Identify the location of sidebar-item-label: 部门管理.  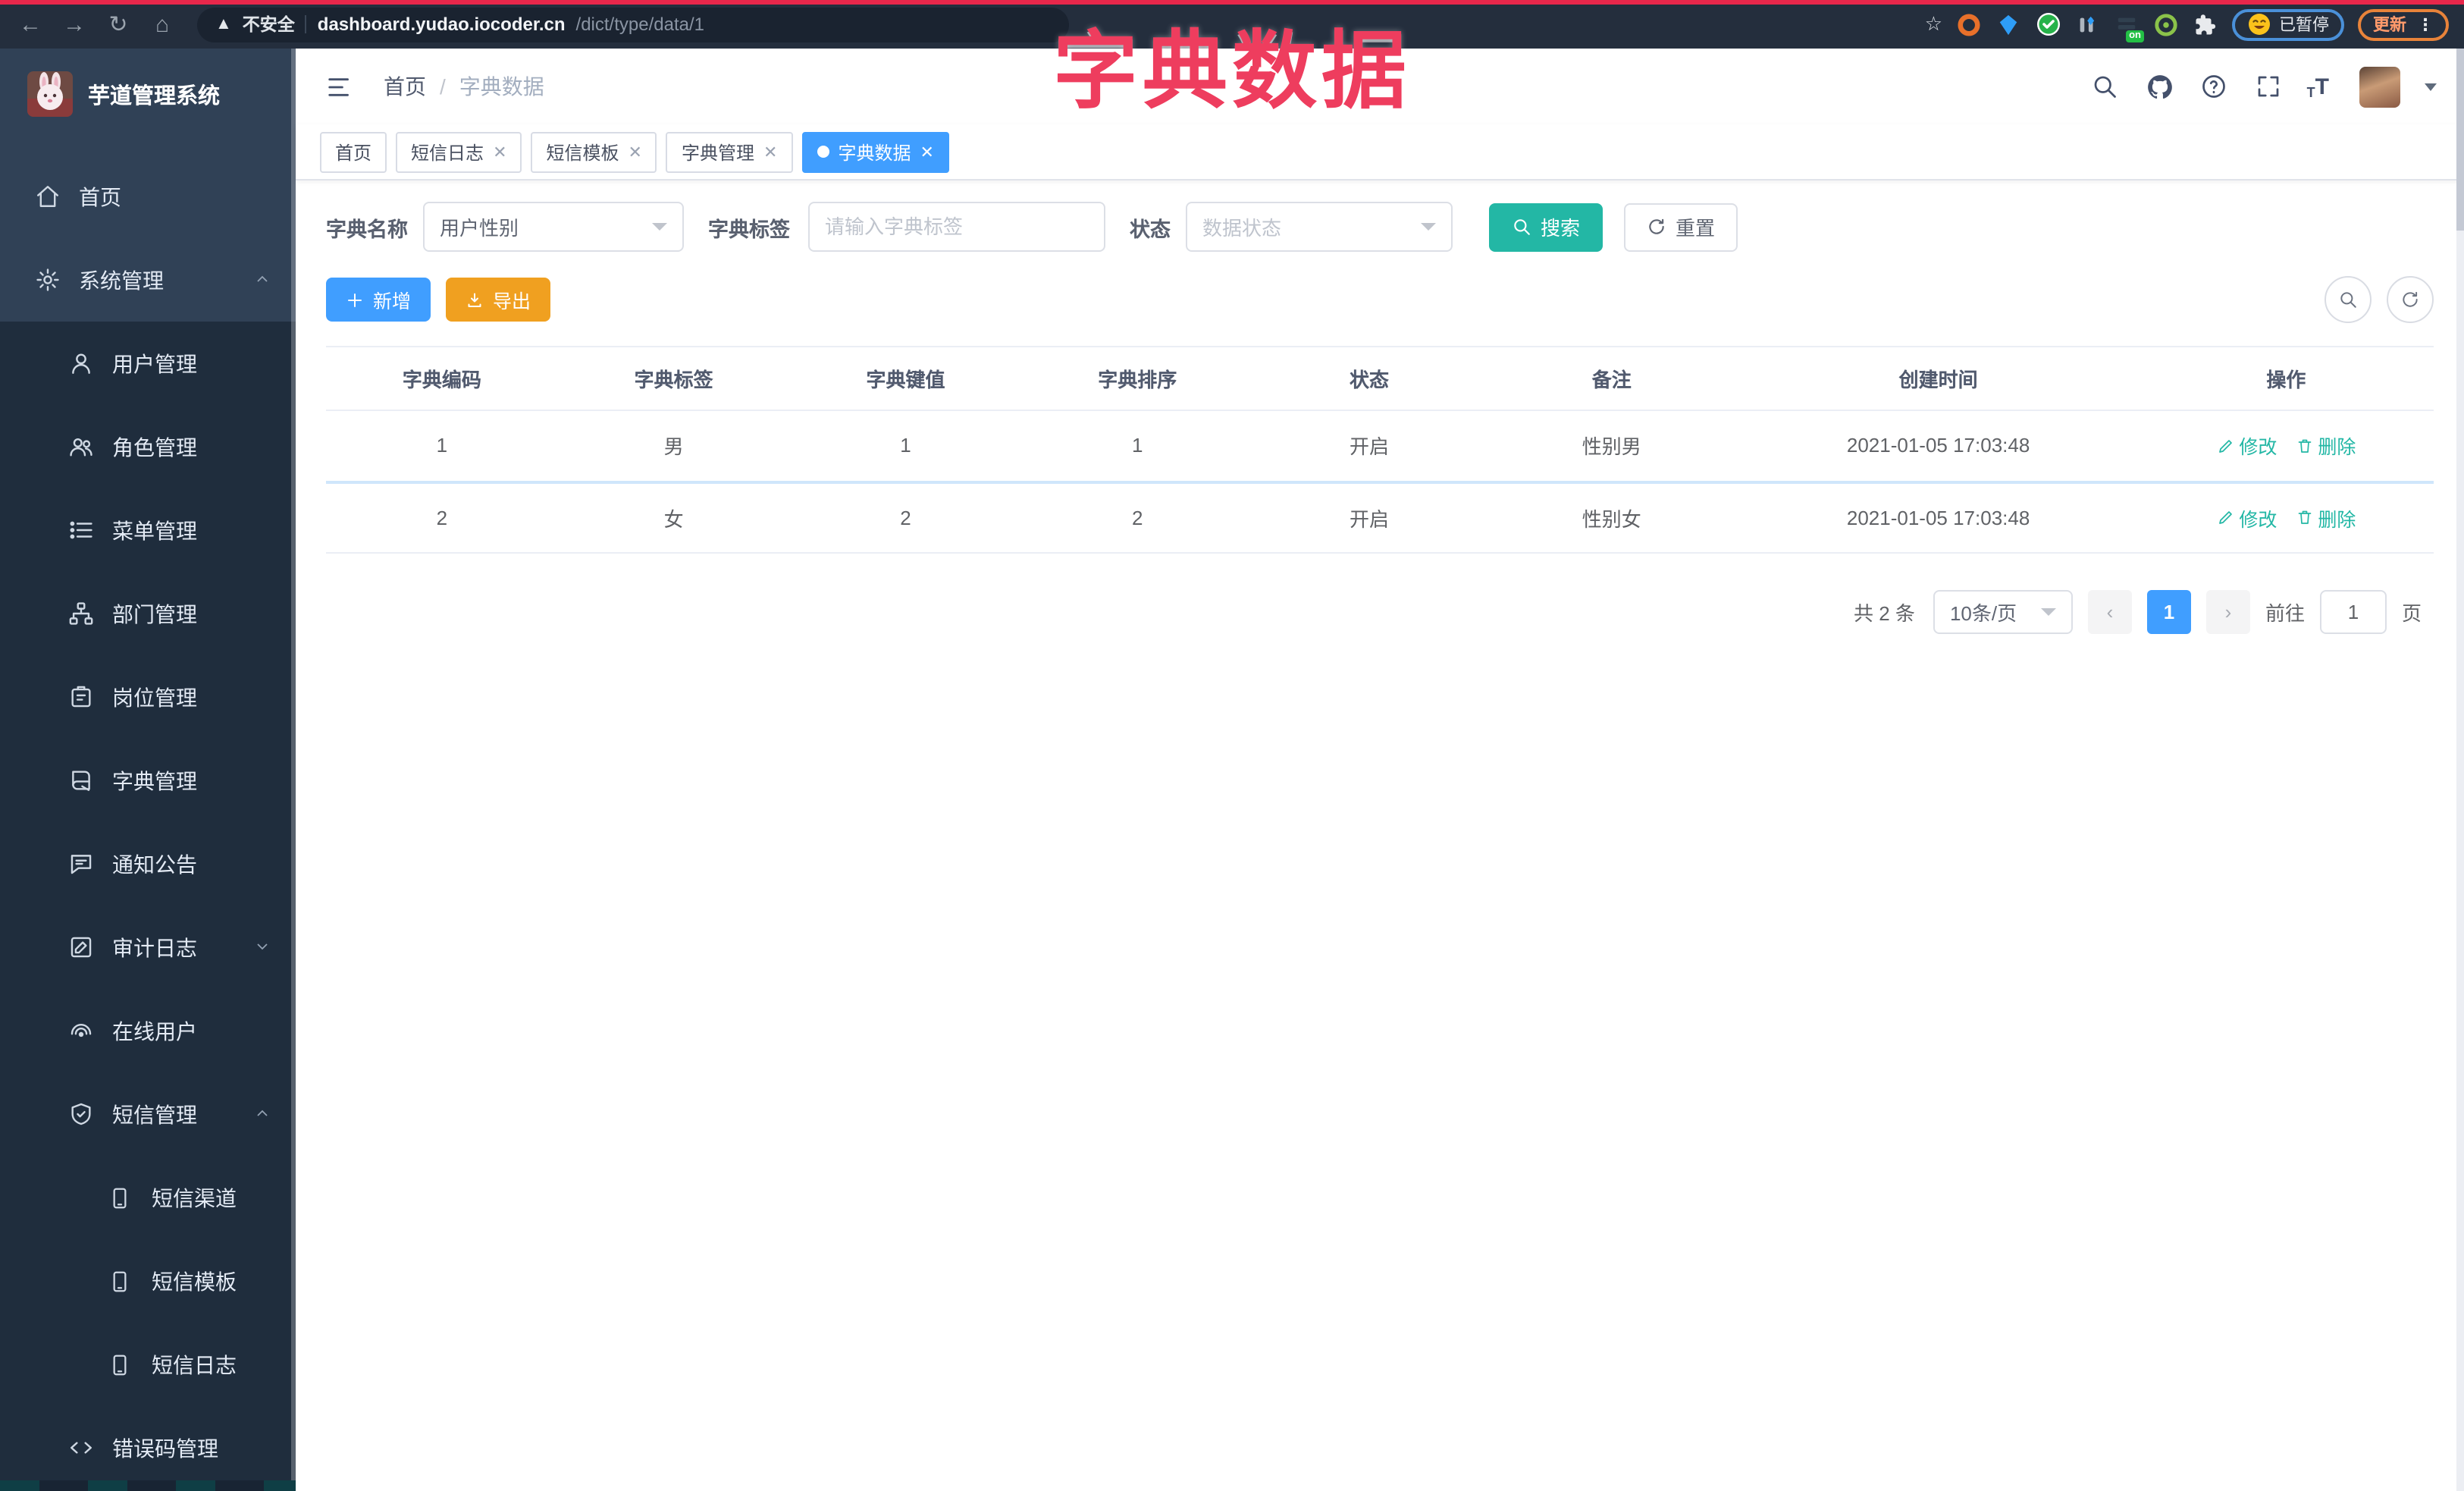
(155, 613).